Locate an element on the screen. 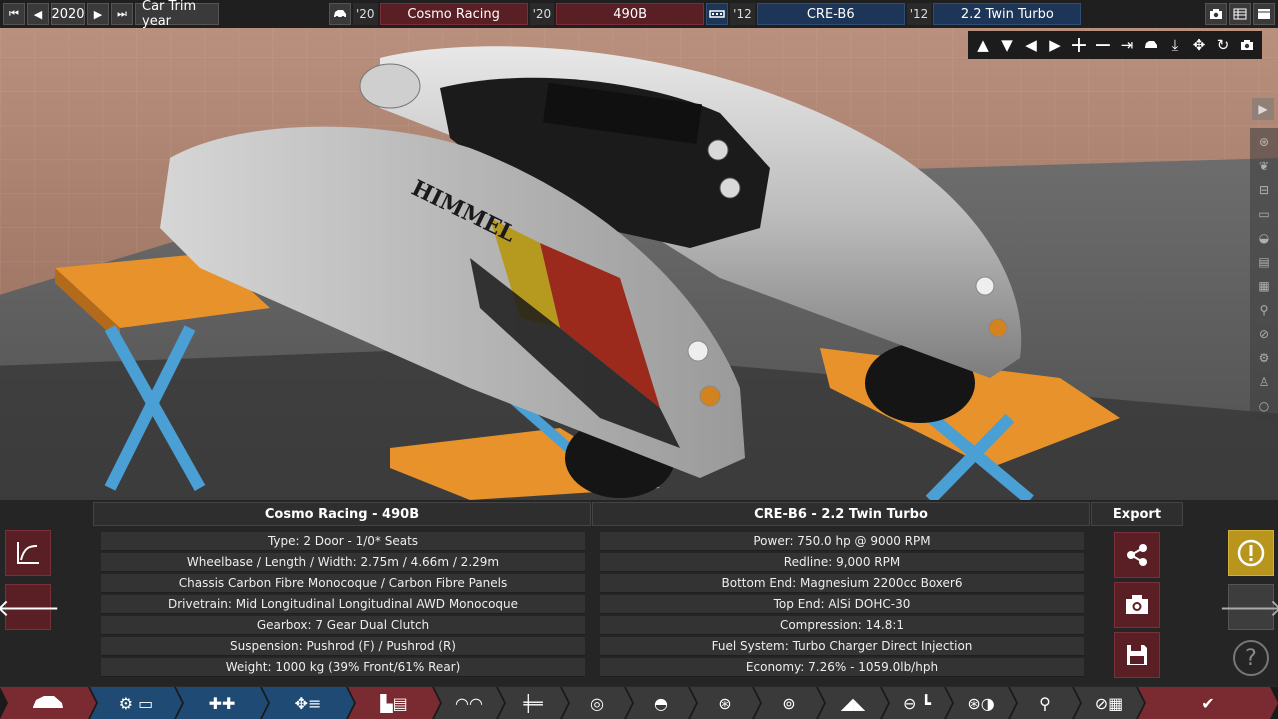 The image size is (1278, 719). rotate-down-icon: ▼ is located at coordinates (1007, 45).